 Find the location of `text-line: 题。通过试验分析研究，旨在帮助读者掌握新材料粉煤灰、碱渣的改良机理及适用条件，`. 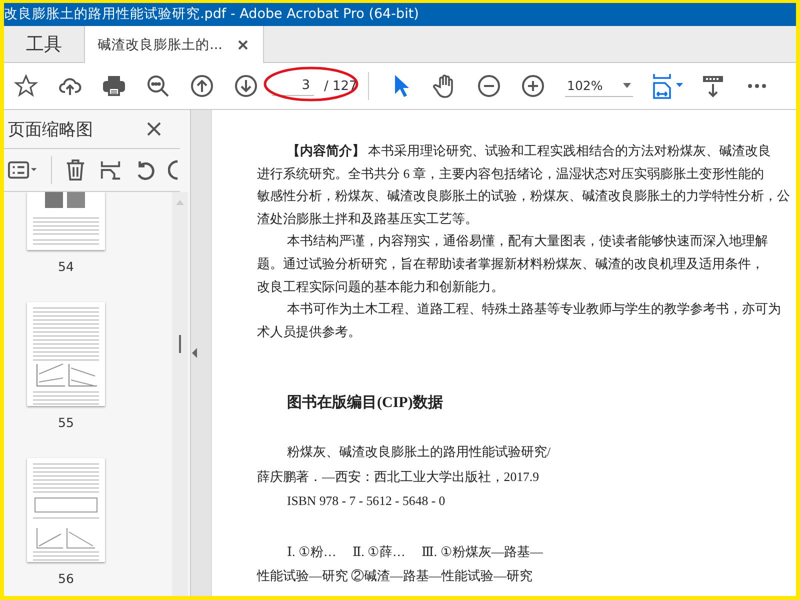

text-line: 题。通过试验分析研究，旨在帮助读者掌握新材料粉煤灰、碱渣的改良机理及适用条件， is located at coordinates (511, 264).